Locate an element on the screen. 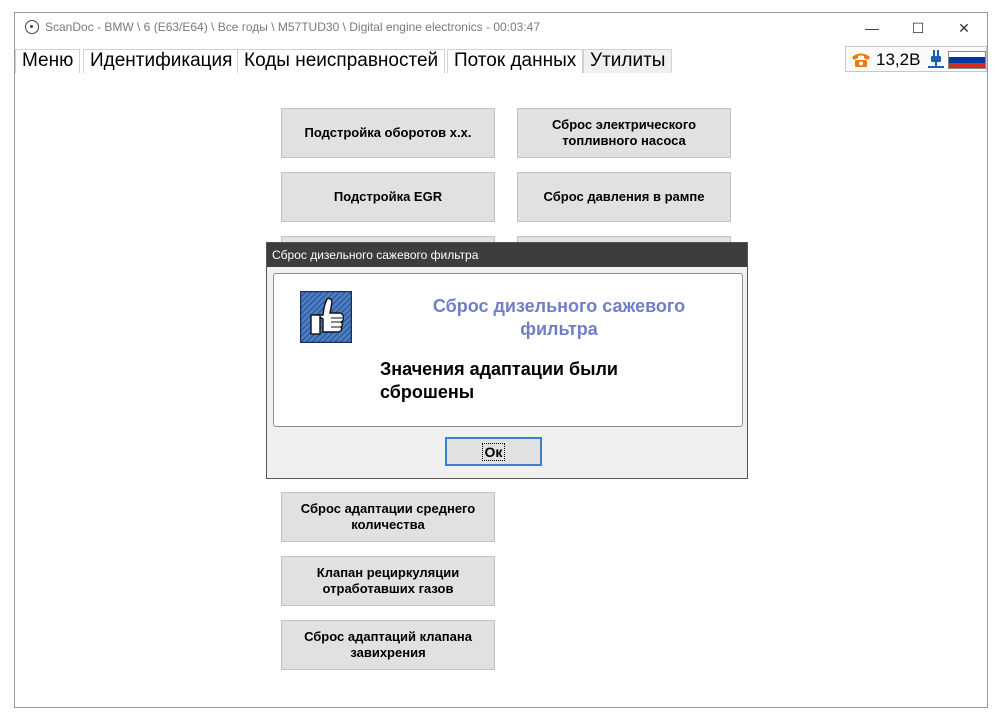 The image size is (1000, 724). ok-button: Ок is located at coordinates (493, 451).